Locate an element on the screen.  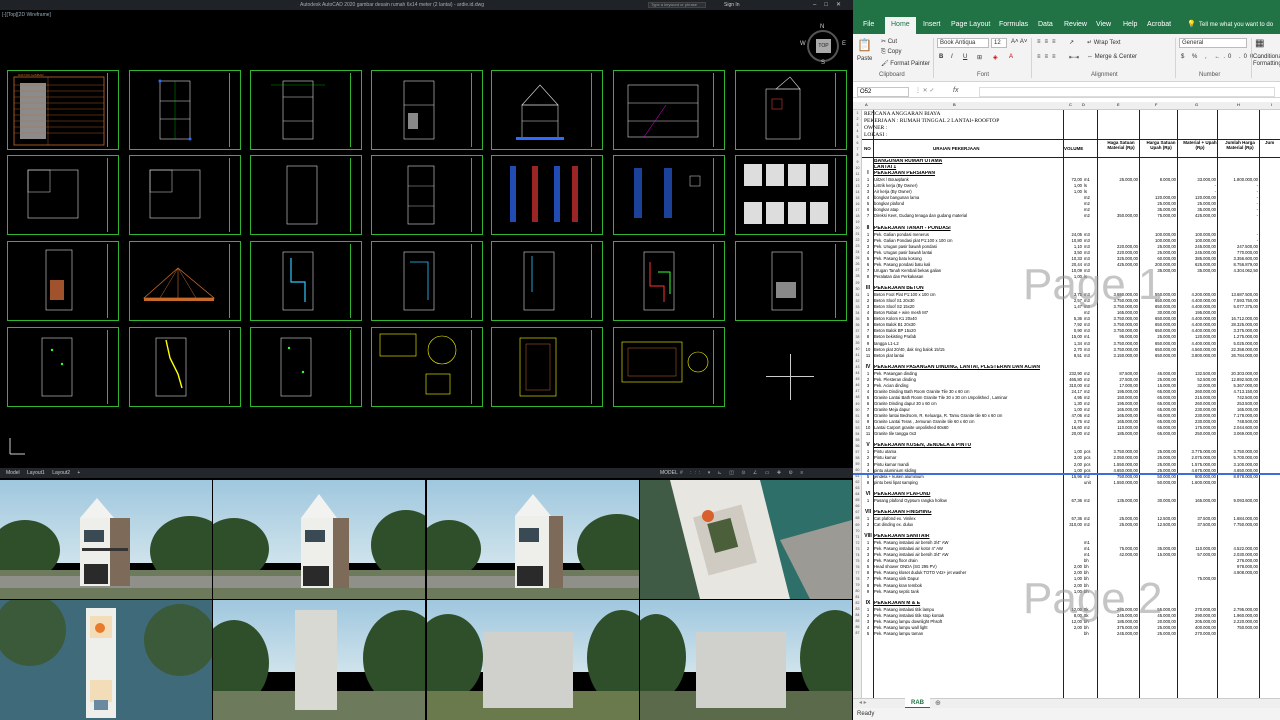
row-header: 54 is located at coordinates (857, 434).